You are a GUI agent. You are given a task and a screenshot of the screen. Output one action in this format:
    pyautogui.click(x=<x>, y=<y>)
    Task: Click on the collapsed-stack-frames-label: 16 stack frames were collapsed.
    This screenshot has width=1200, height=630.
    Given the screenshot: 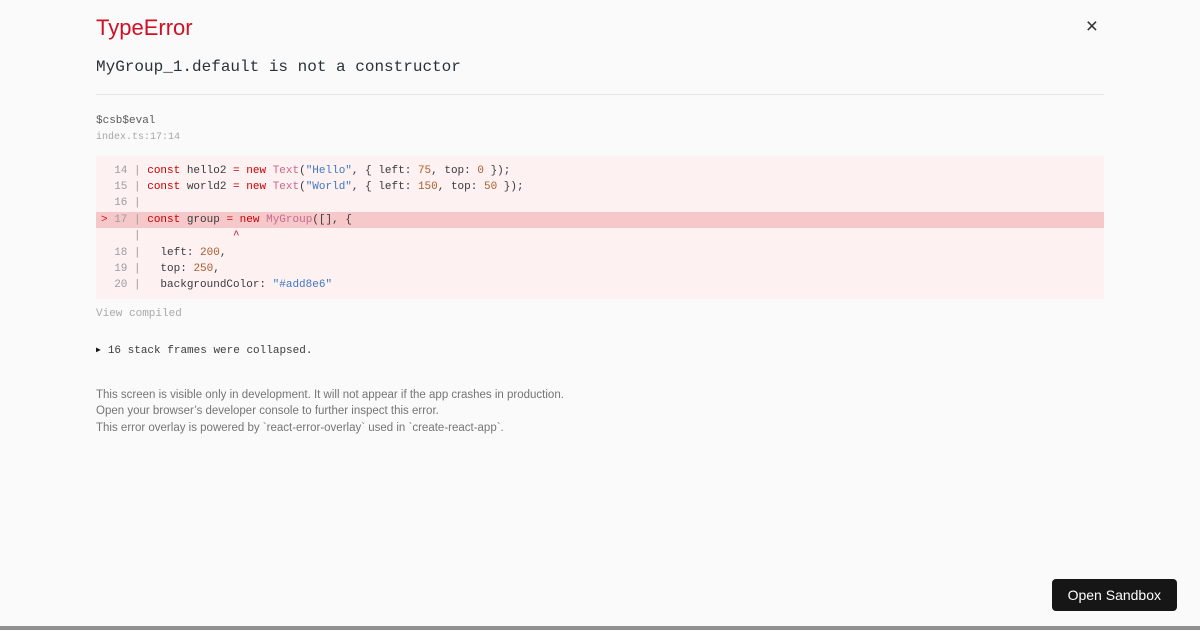 What is the action you would take?
    pyautogui.click(x=210, y=350)
    